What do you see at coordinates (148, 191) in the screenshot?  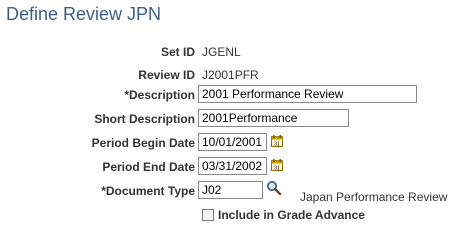 I see `document-type-label: *Document Type` at bounding box center [148, 191].